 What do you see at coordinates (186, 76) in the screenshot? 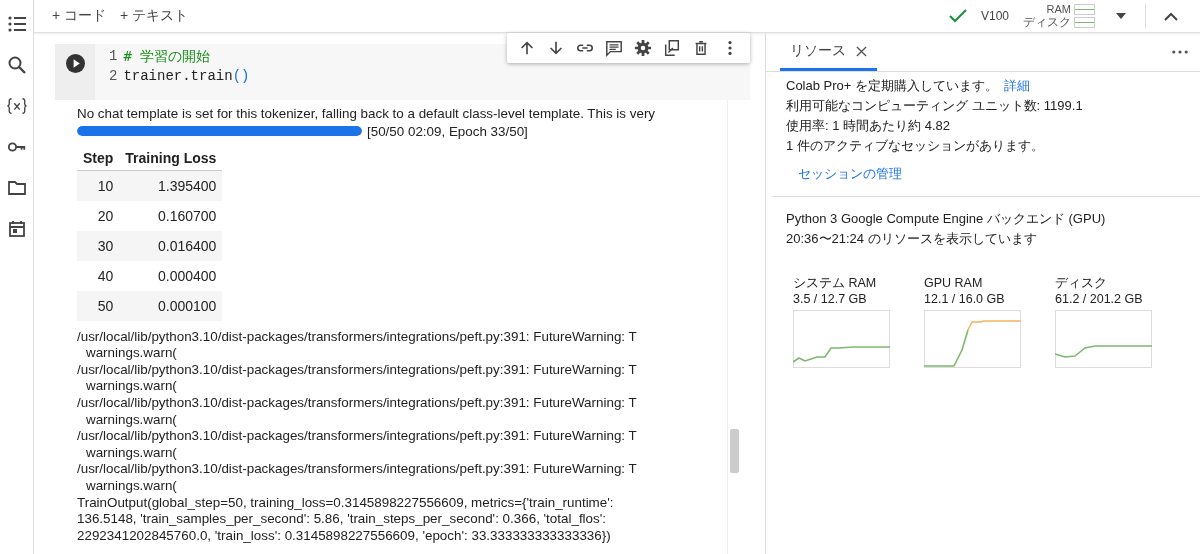
I see `code-line: trainer.train()` at bounding box center [186, 76].